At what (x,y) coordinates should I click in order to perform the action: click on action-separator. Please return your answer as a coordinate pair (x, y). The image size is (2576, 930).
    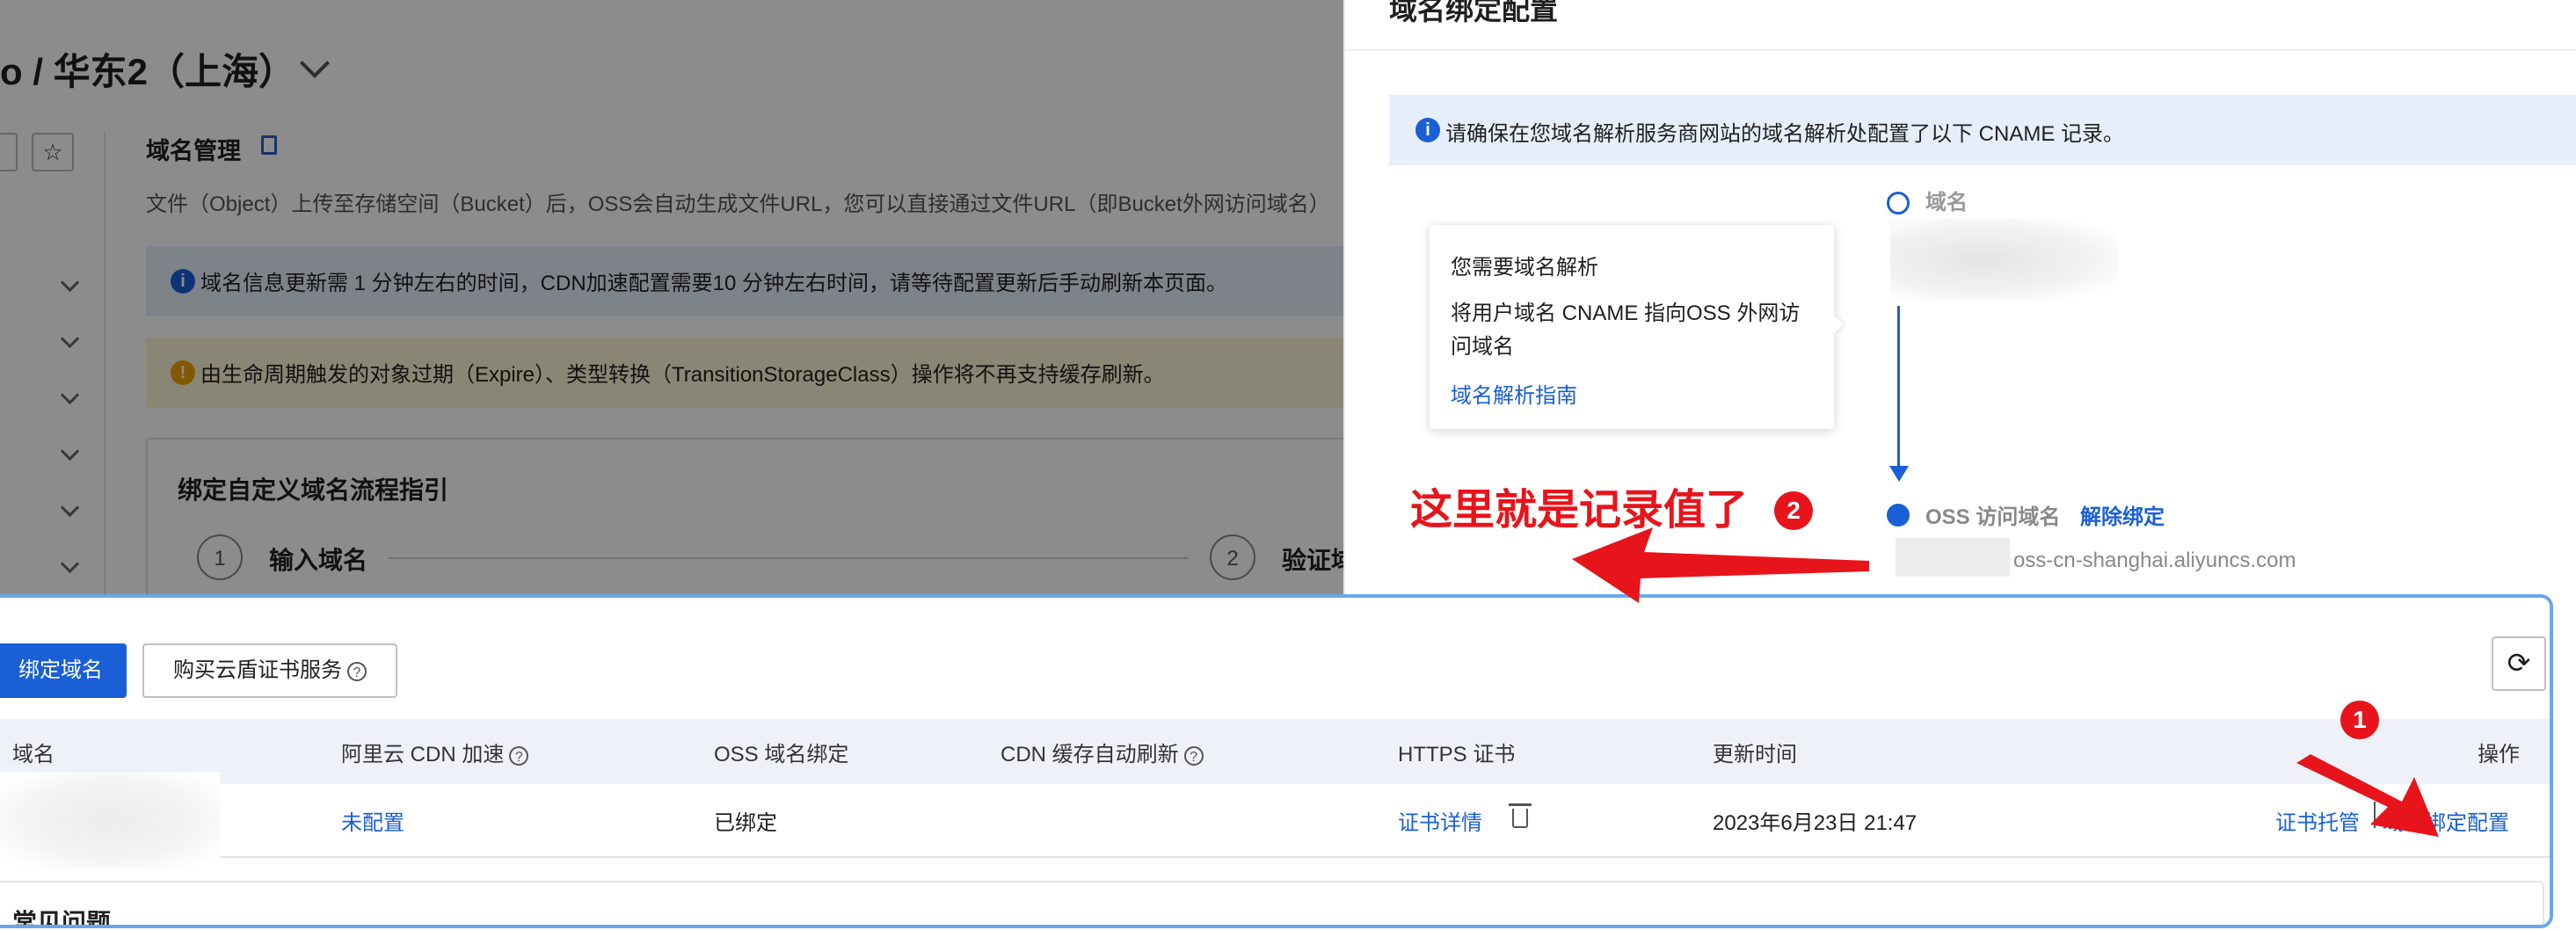
    Looking at the image, I should click on (2375, 815).